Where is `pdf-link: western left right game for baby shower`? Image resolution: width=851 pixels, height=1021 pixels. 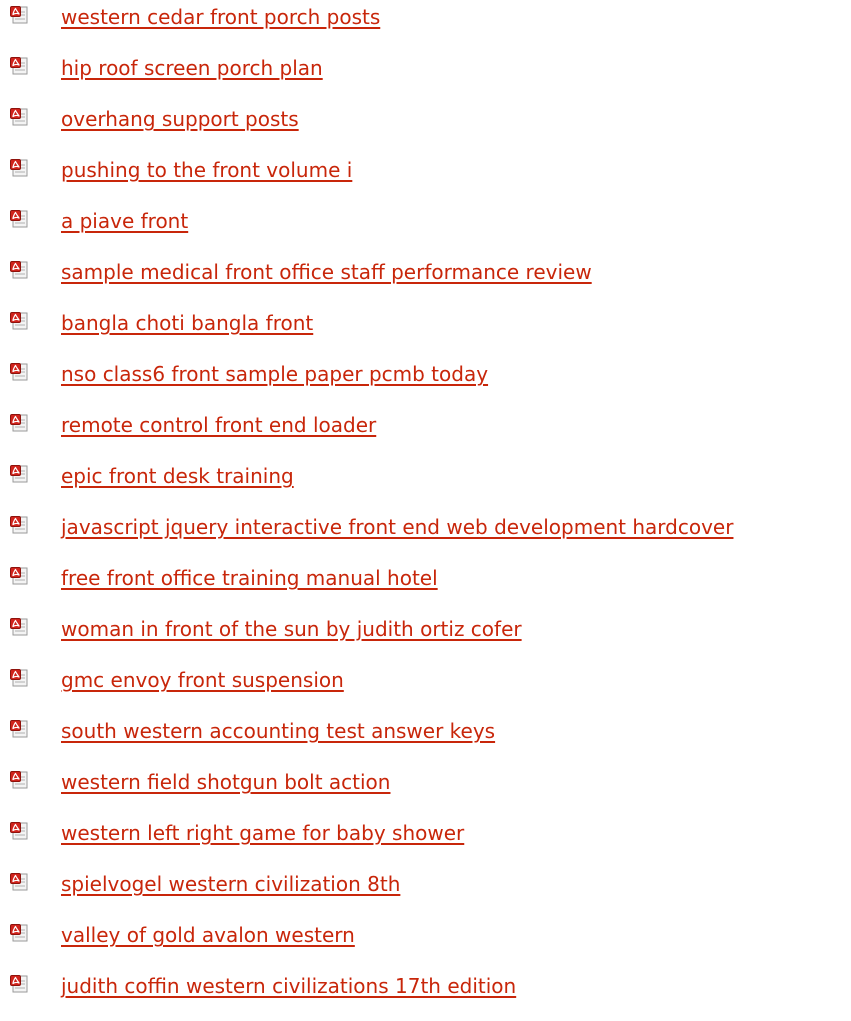 pdf-link: western left right game for baby shower is located at coordinates (262, 833).